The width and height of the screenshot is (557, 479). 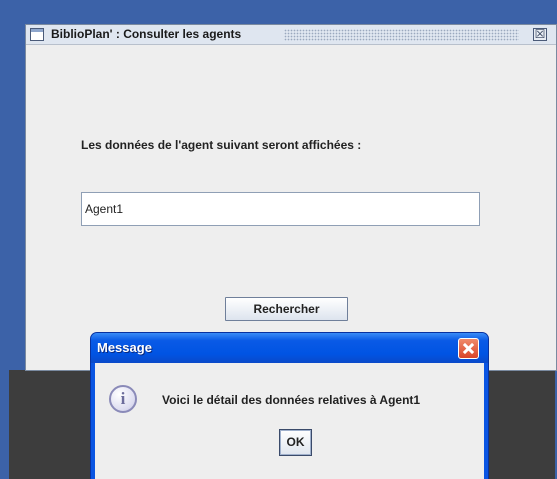 I want to click on window-icon, so click(x=37, y=34).